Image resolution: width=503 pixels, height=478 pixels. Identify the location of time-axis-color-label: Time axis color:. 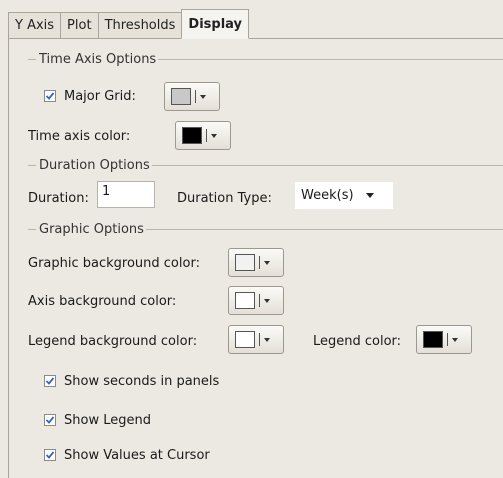
(79, 136).